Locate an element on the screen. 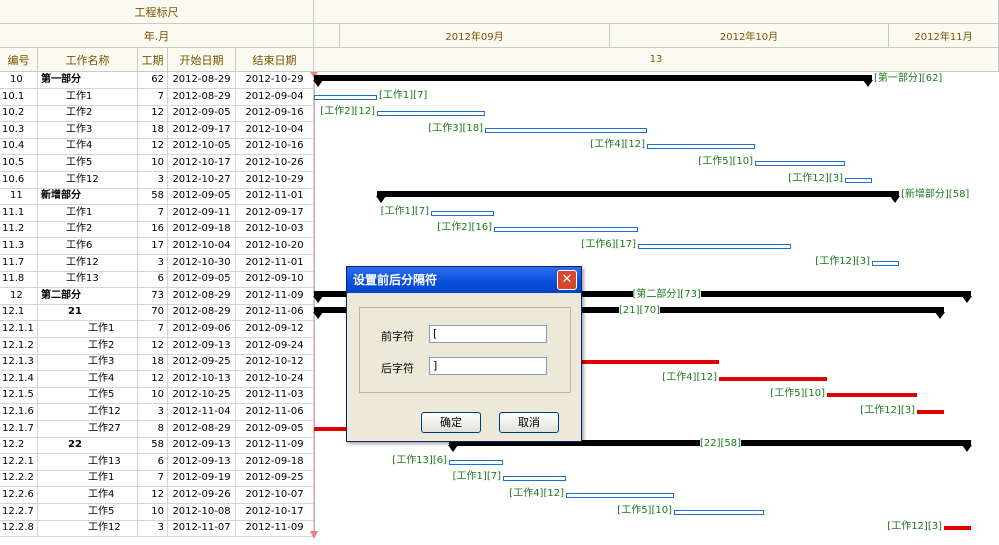 The width and height of the screenshot is (999, 545). dialog-title: 设置前后分隔符 is located at coordinates (464, 280).